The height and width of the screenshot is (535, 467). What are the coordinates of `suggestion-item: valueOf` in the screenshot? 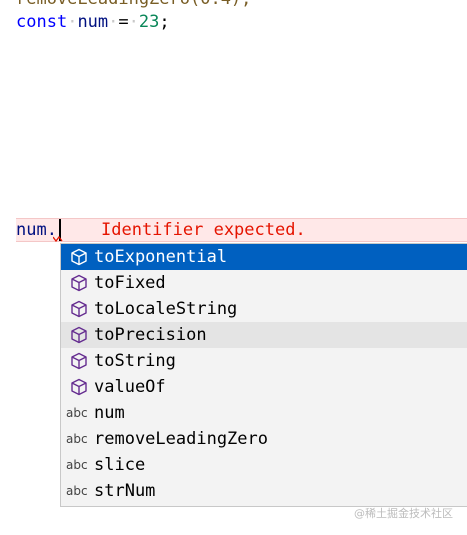 It's located at (264, 387).